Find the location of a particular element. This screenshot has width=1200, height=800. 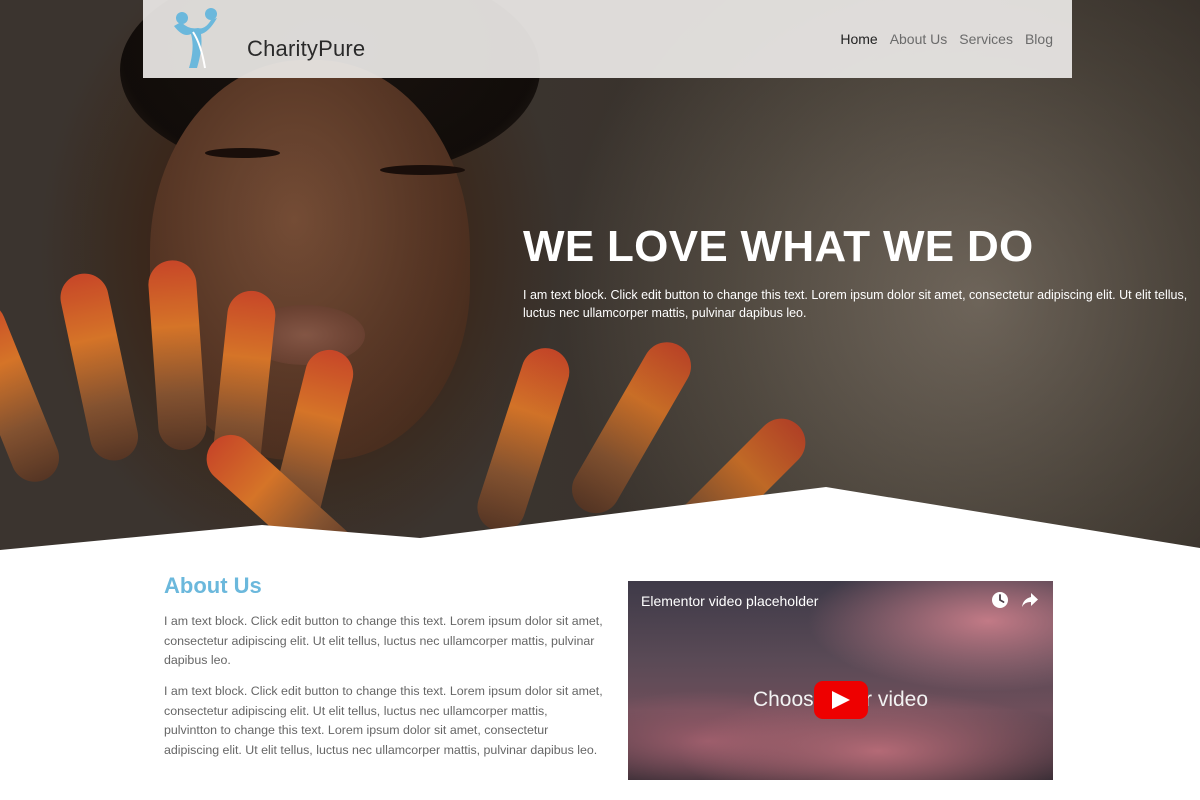

nav-item-blog: Blog is located at coordinates (1039, 39).